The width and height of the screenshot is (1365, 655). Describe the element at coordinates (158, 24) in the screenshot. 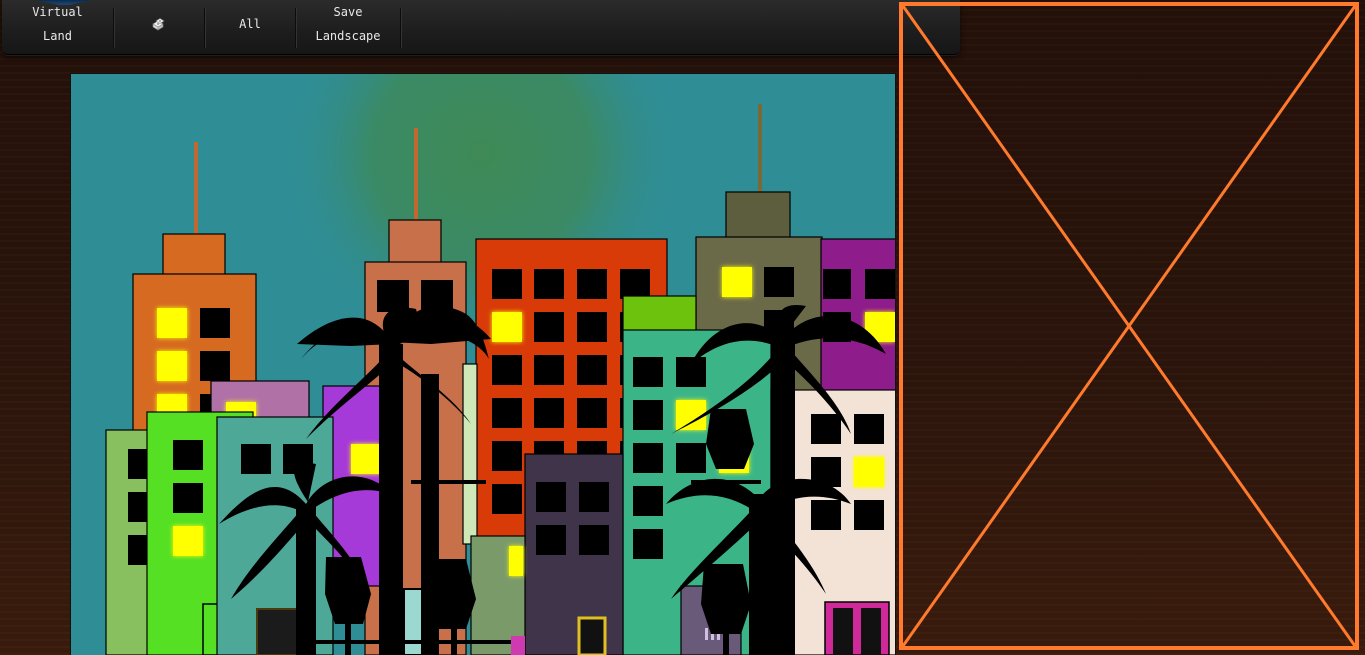

I see `dice-icon` at that location.